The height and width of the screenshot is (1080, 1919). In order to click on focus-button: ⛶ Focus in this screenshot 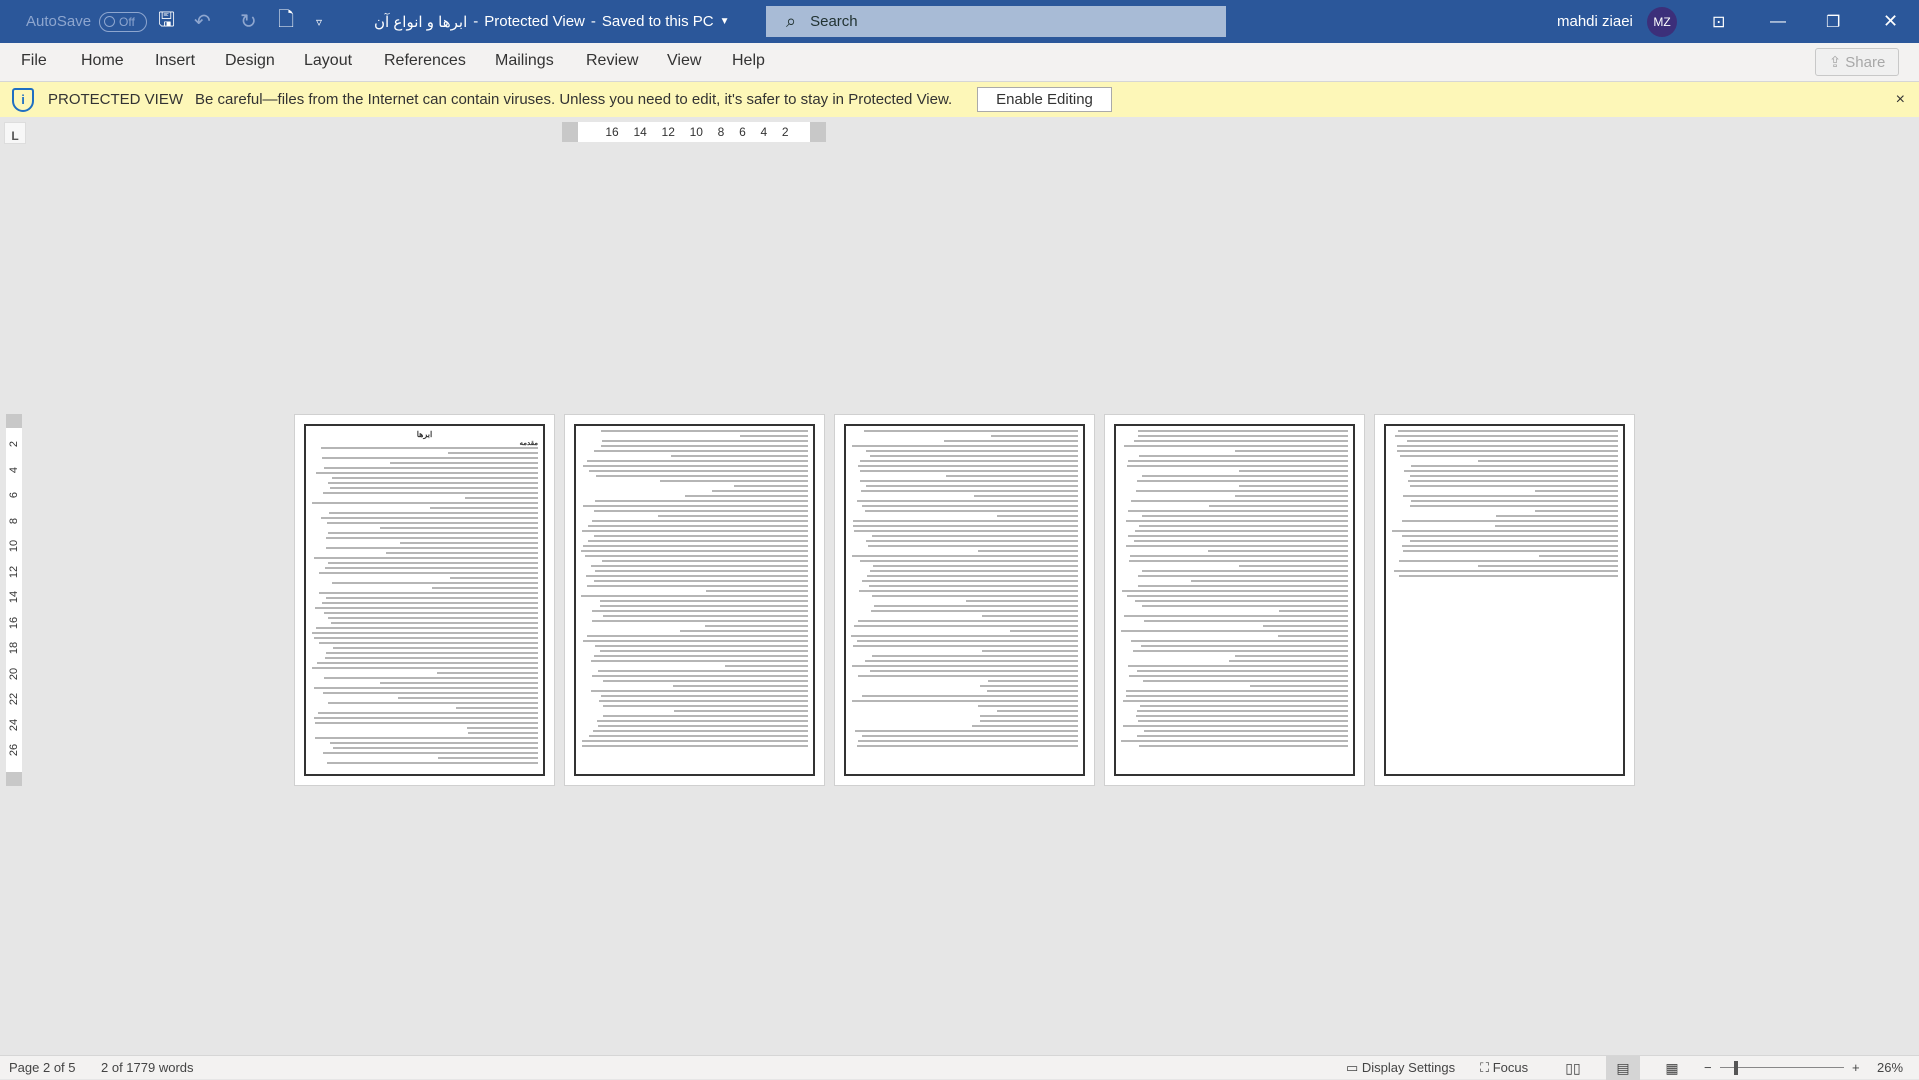, I will do `click(1504, 1068)`.